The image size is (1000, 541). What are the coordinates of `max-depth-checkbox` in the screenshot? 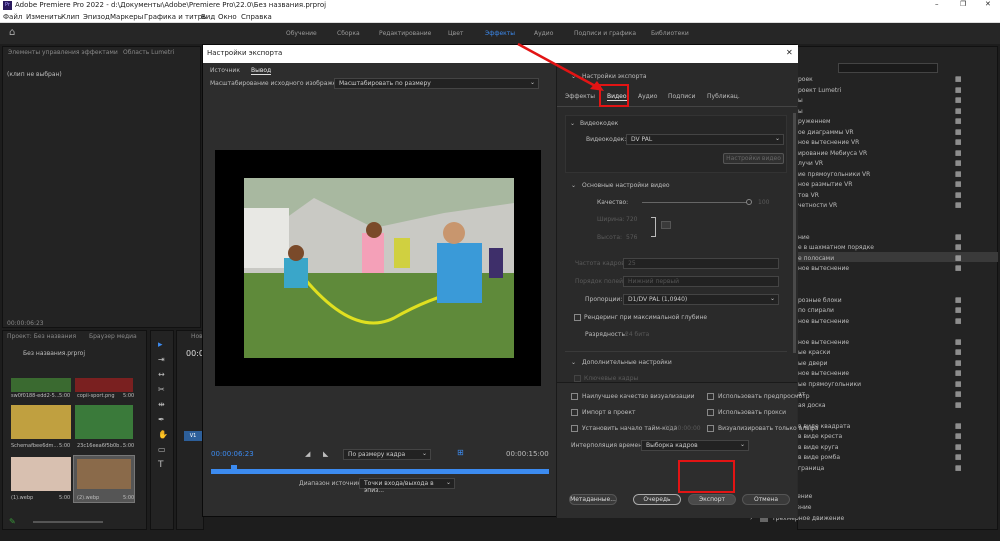 It's located at (577, 317).